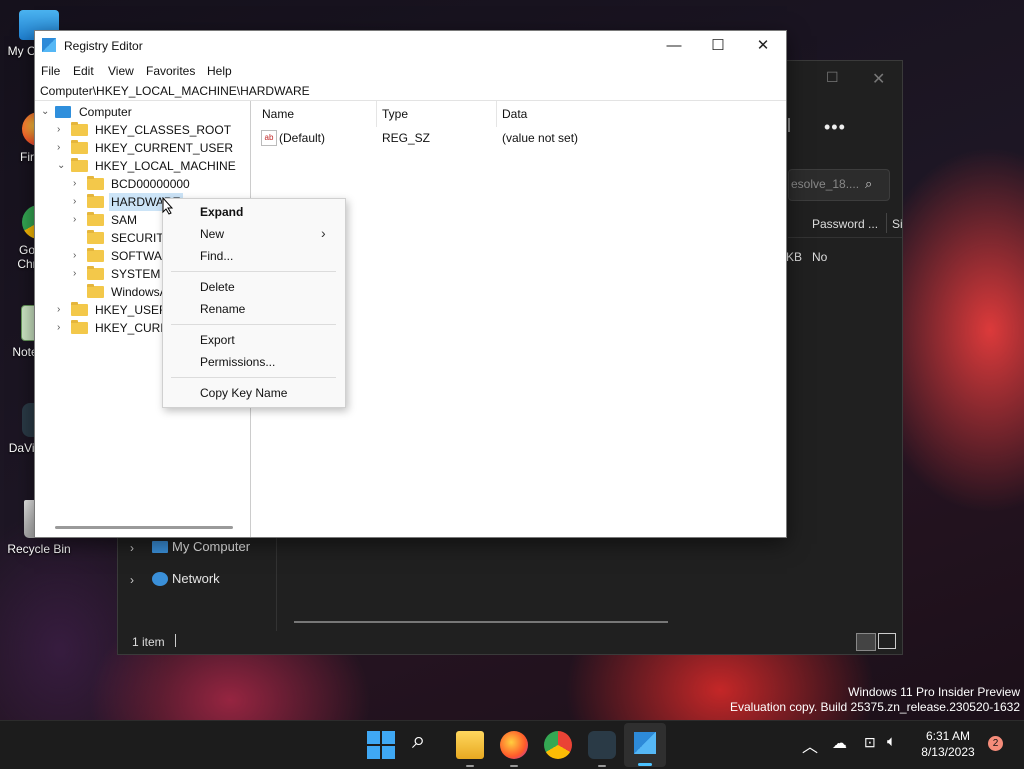 The width and height of the screenshot is (1024, 769). Describe the element at coordinates (302, 138) in the screenshot. I see `value-name: (Default)` at that location.